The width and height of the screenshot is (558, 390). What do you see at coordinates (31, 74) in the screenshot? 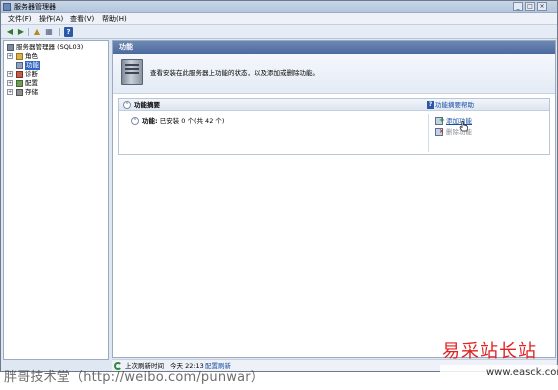
I see `tree-item-label: 诊断` at bounding box center [31, 74].